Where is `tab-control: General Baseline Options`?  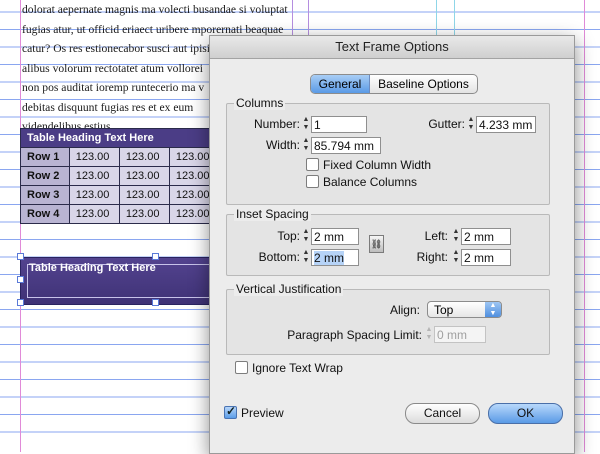
tab-control: General Baseline Options is located at coordinates (394, 84).